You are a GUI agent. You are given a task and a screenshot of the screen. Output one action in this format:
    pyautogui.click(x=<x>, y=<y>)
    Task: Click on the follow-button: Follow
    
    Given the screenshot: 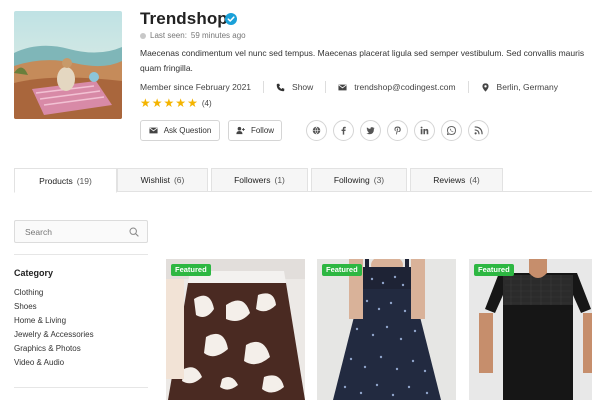 What is the action you would take?
    pyautogui.click(x=255, y=130)
    